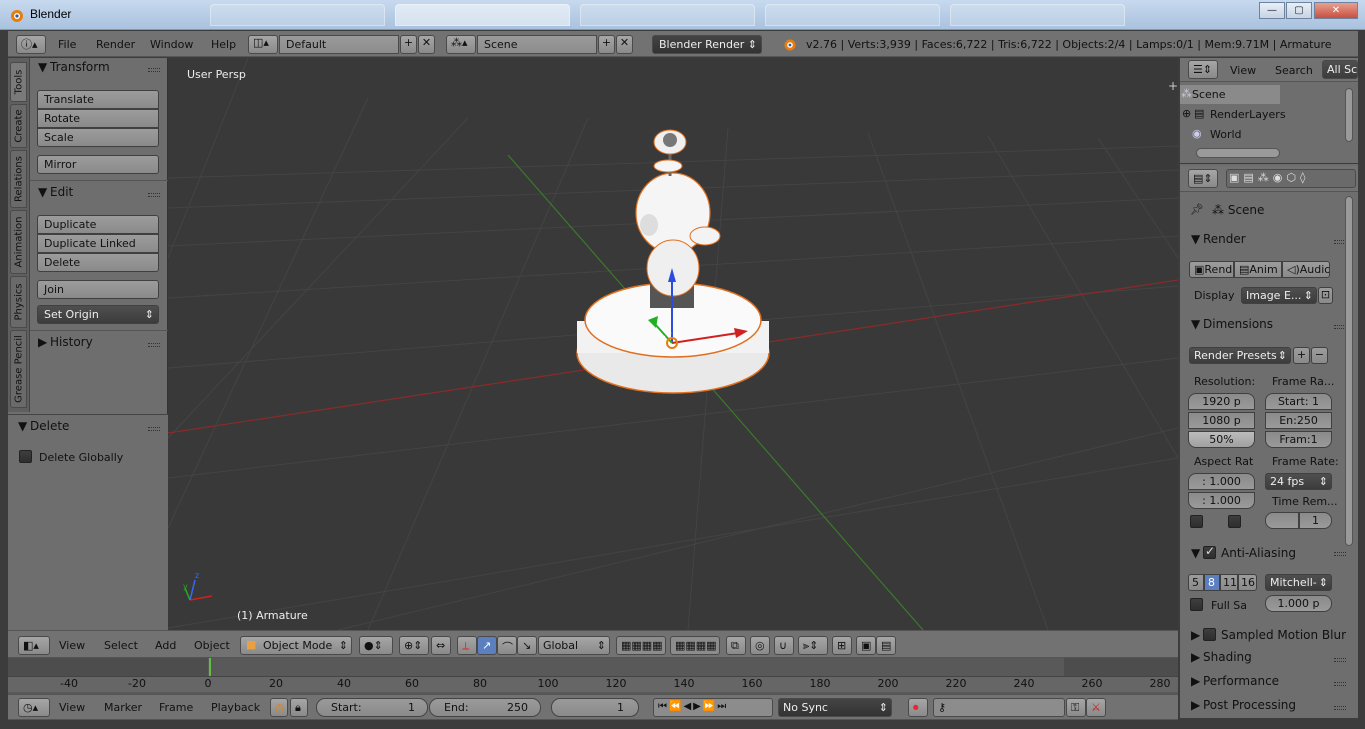 The image size is (1365, 729). What do you see at coordinates (467, 645) in the screenshot?
I see `translate-manipulator-button: ⟂` at bounding box center [467, 645].